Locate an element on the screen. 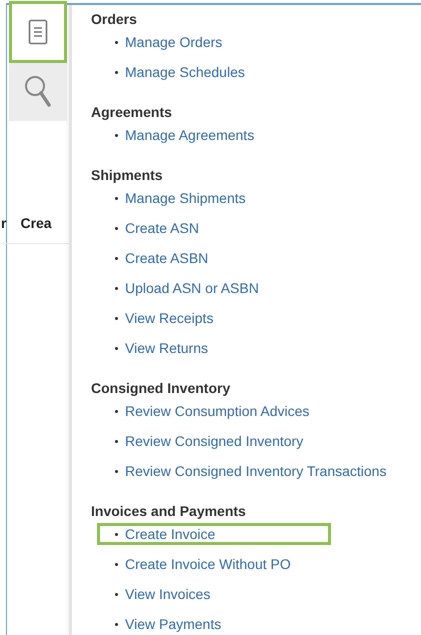 The width and height of the screenshot is (421, 635). task-link: Create Invoice Without PO is located at coordinates (195, 564).